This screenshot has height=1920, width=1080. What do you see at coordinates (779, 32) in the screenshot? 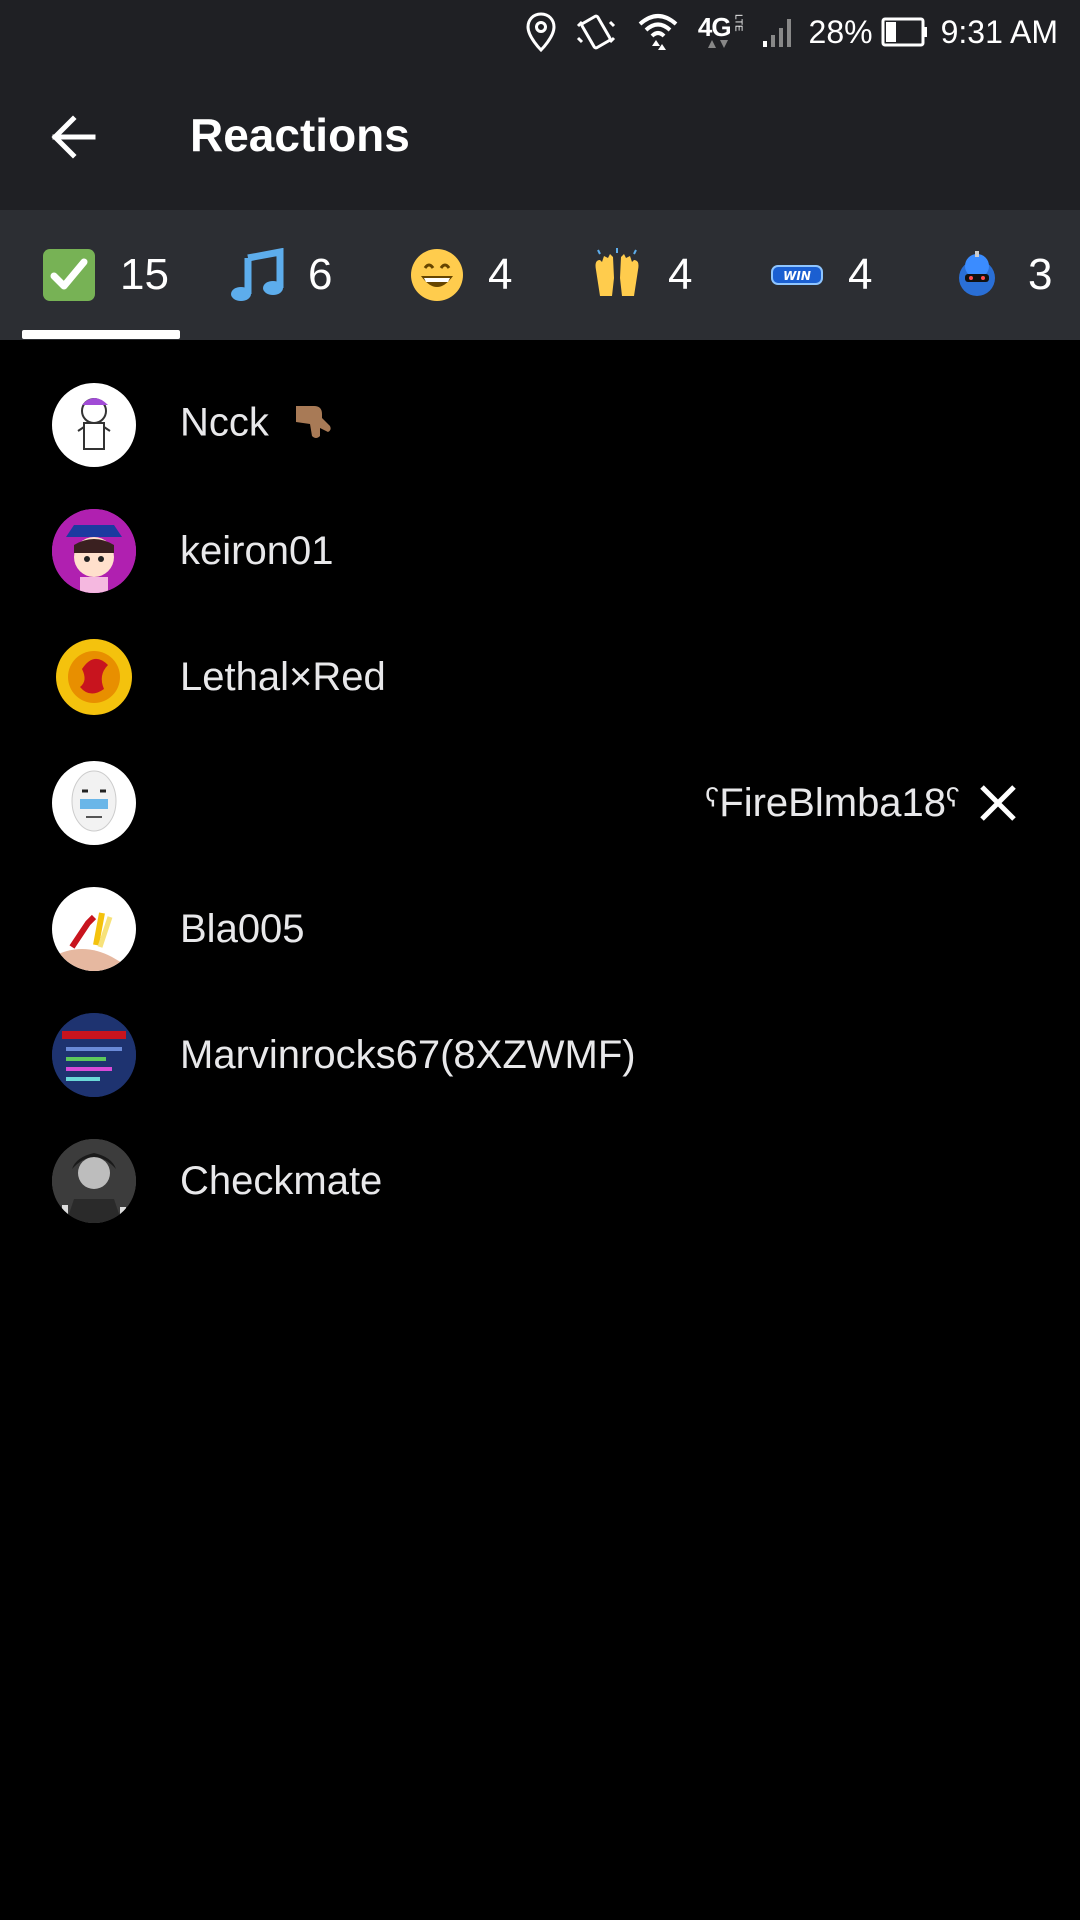
I see `signal-icon` at bounding box center [779, 32].